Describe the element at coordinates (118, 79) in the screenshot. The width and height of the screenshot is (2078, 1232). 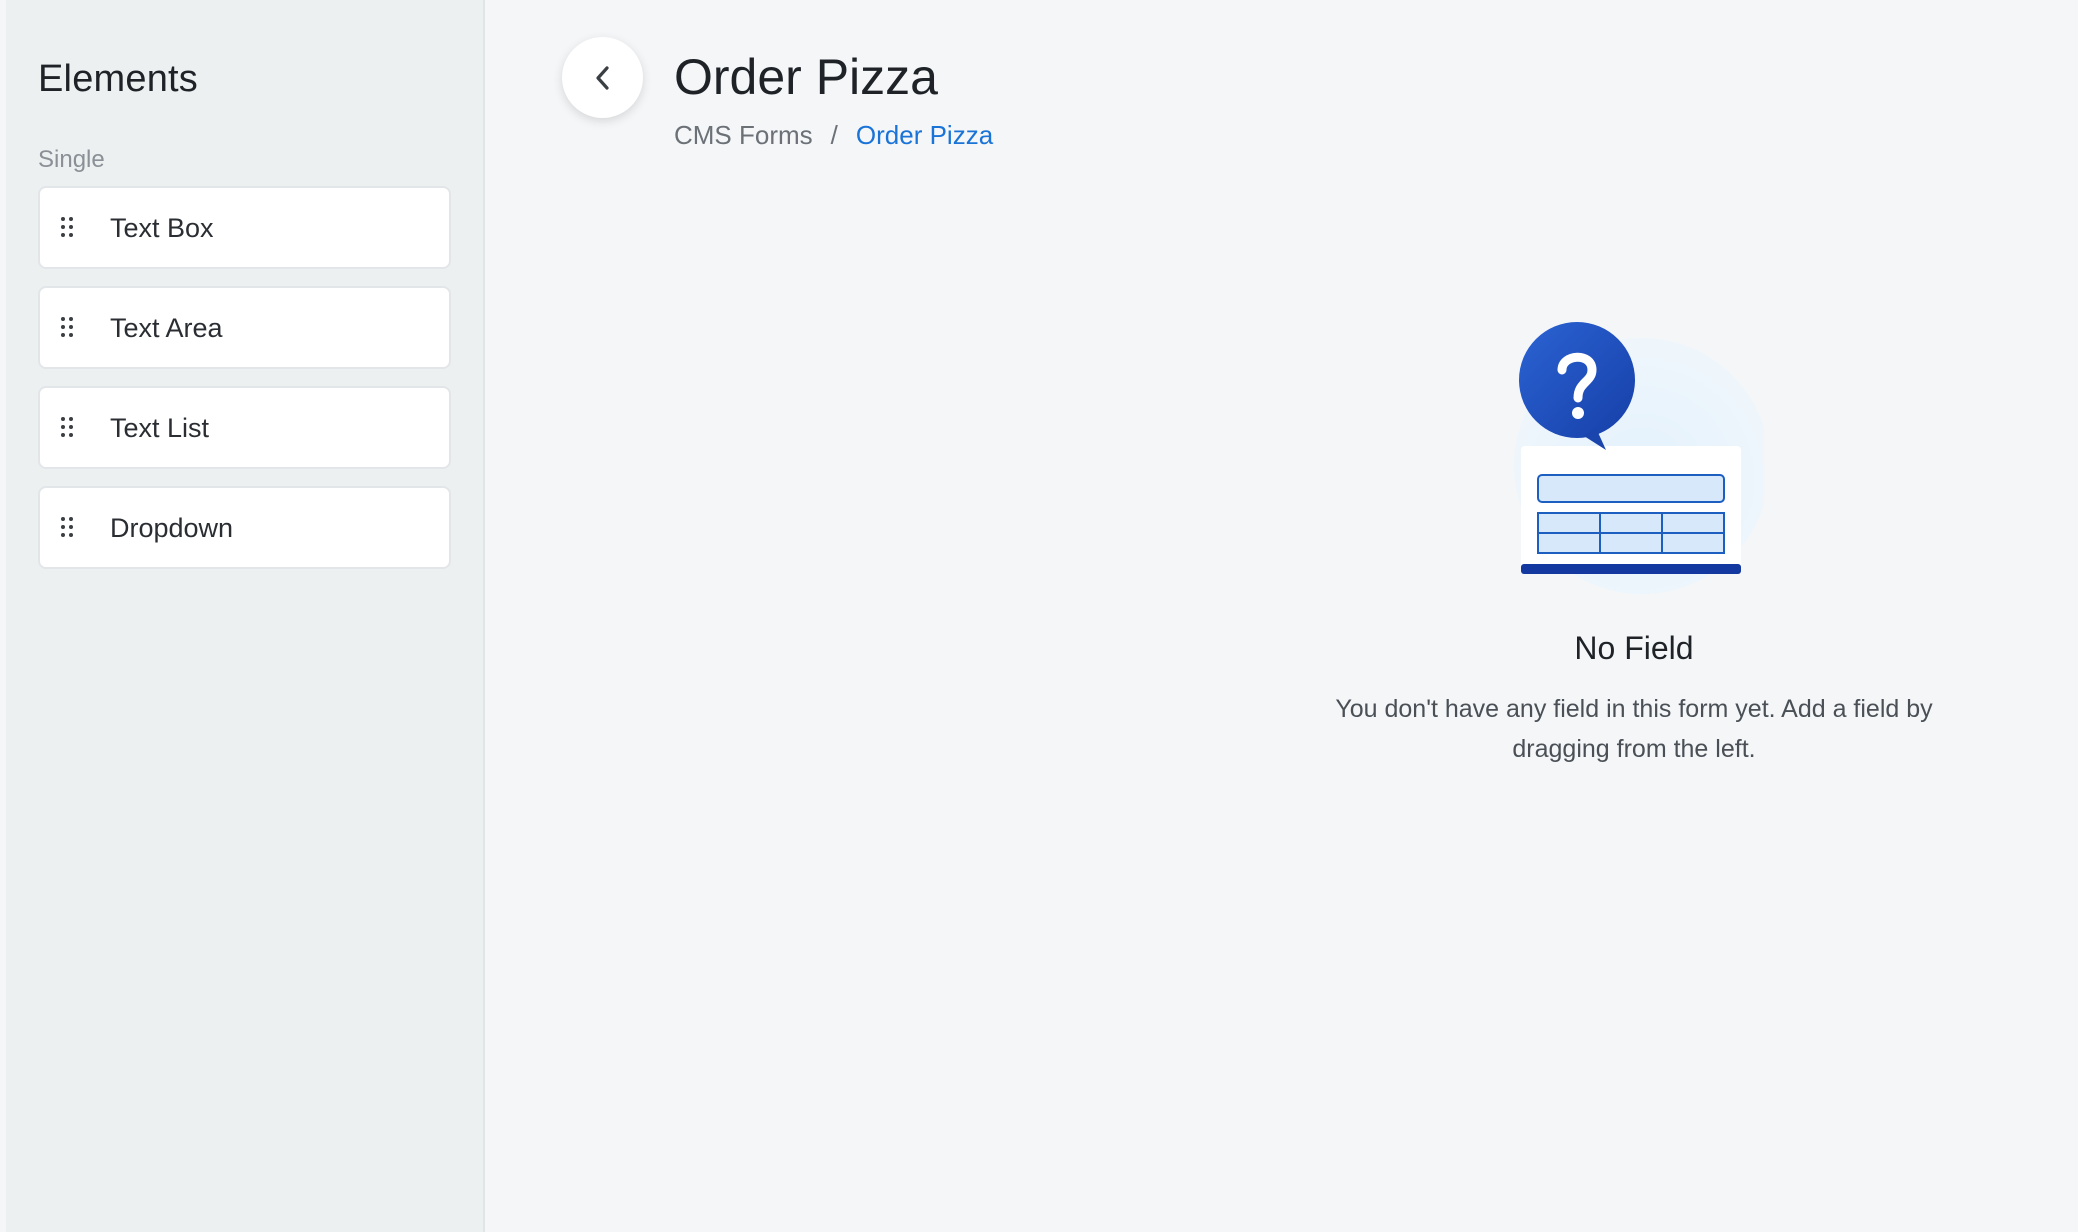
I see `sidebar-title: Elements` at that location.